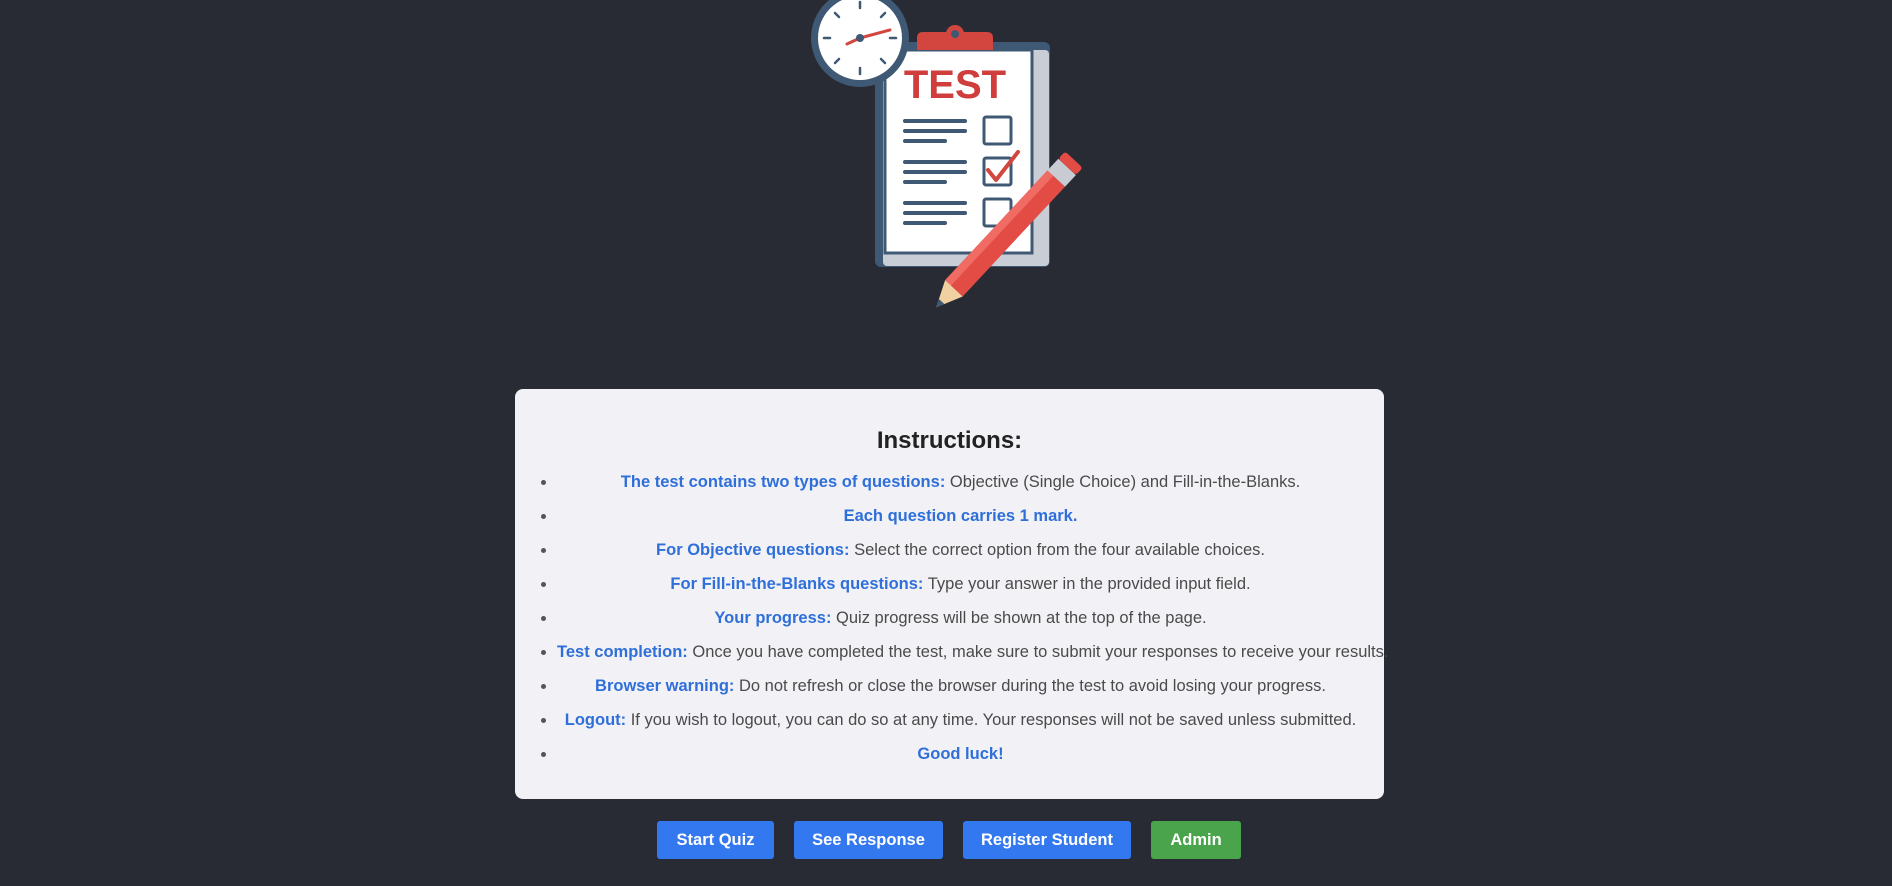  I want to click on instructions-title: Instructions:, so click(949, 440).